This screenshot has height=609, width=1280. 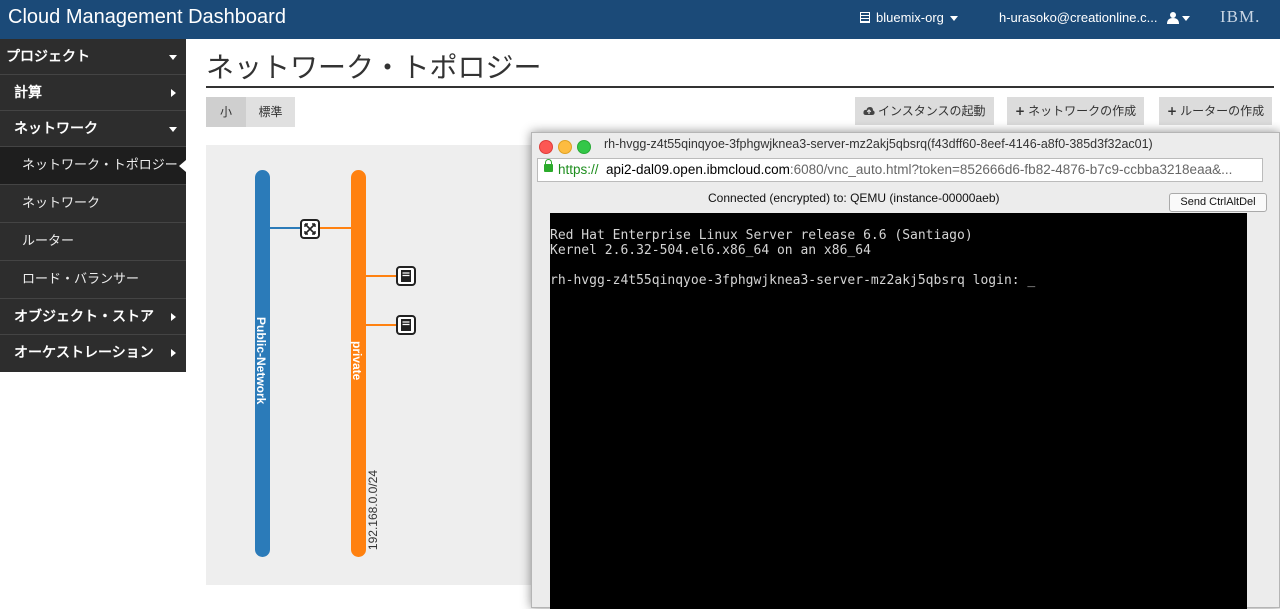 What do you see at coordinates (565, 147) in the screenshot?
I see `minimize-window-icon` at bounding box center [565, 147].